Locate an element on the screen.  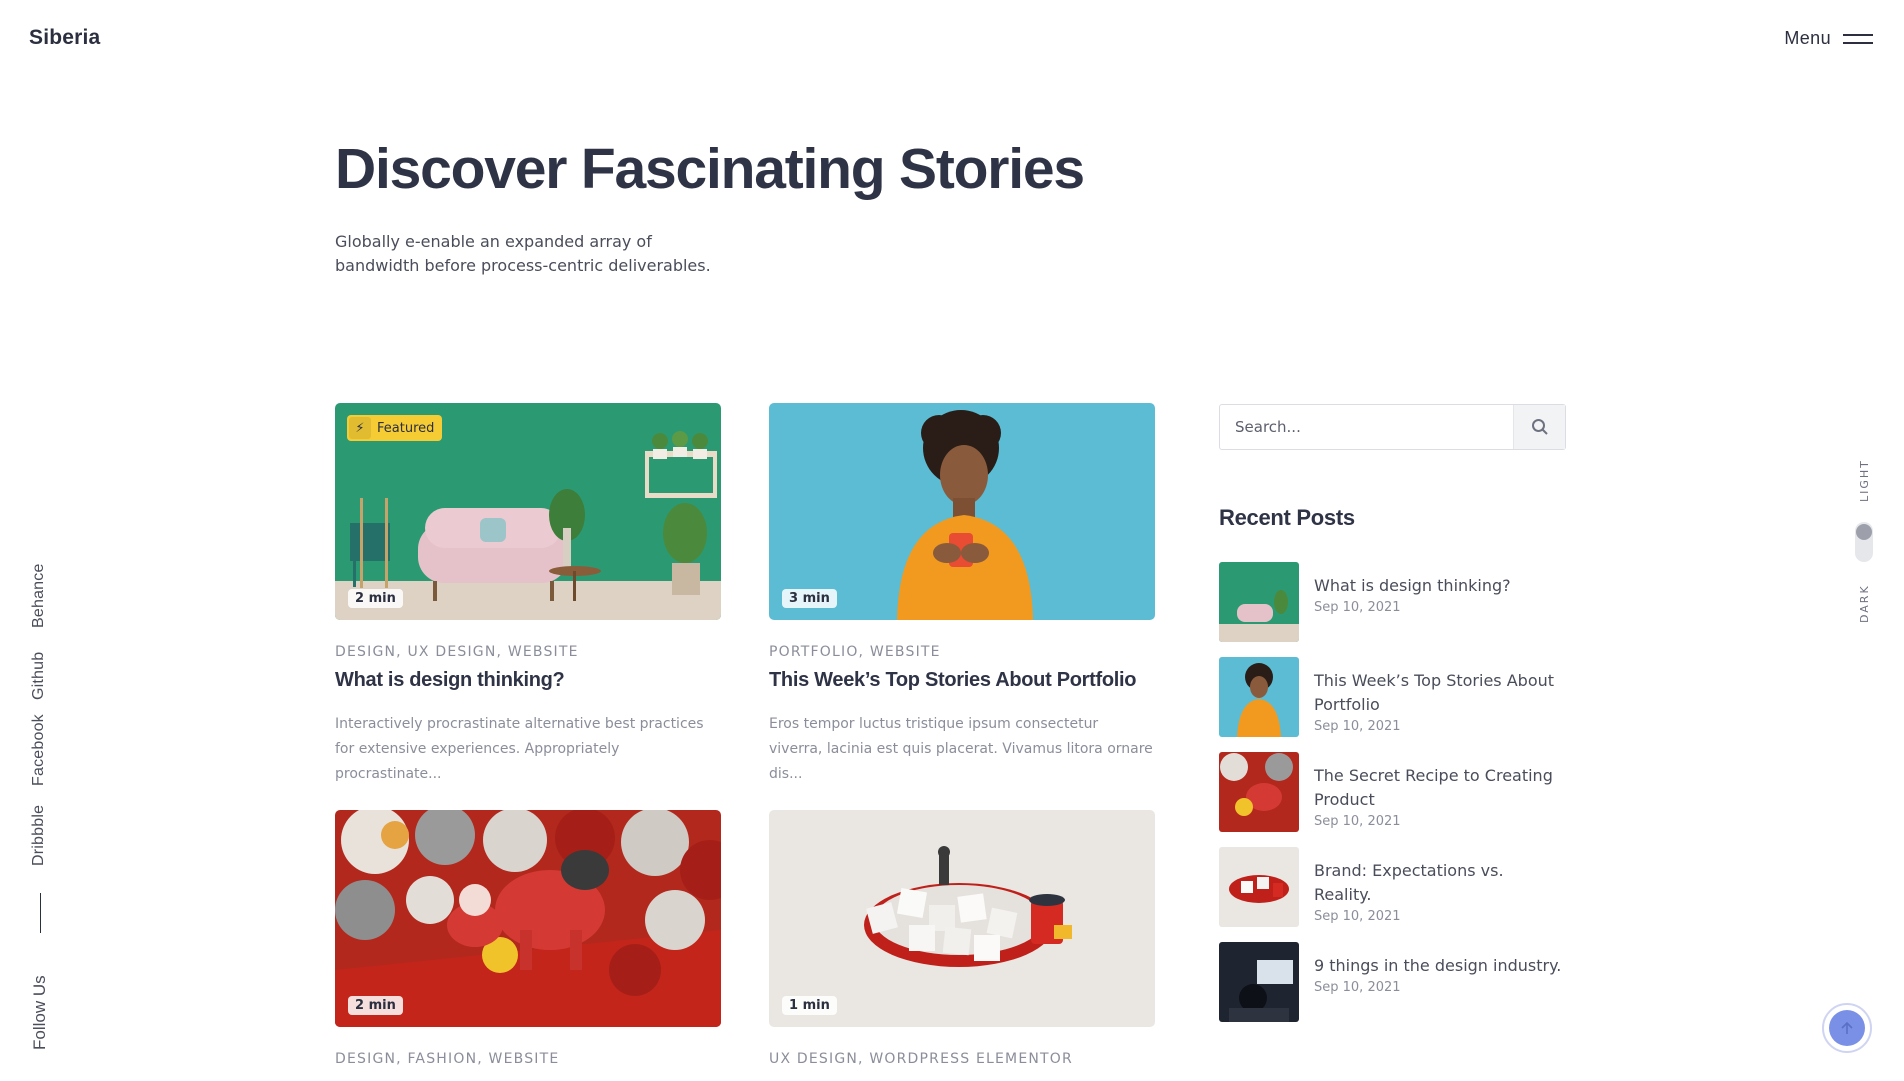
menu-label: Menu is located at coordinates (1807, 38).